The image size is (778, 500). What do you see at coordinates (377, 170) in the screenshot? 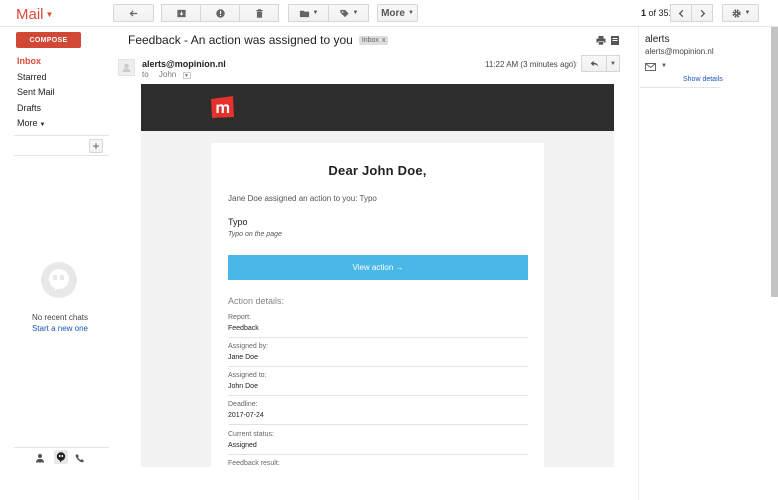
I see `email-greeting: Dear John Doe,` at bounding box center [377, 170].